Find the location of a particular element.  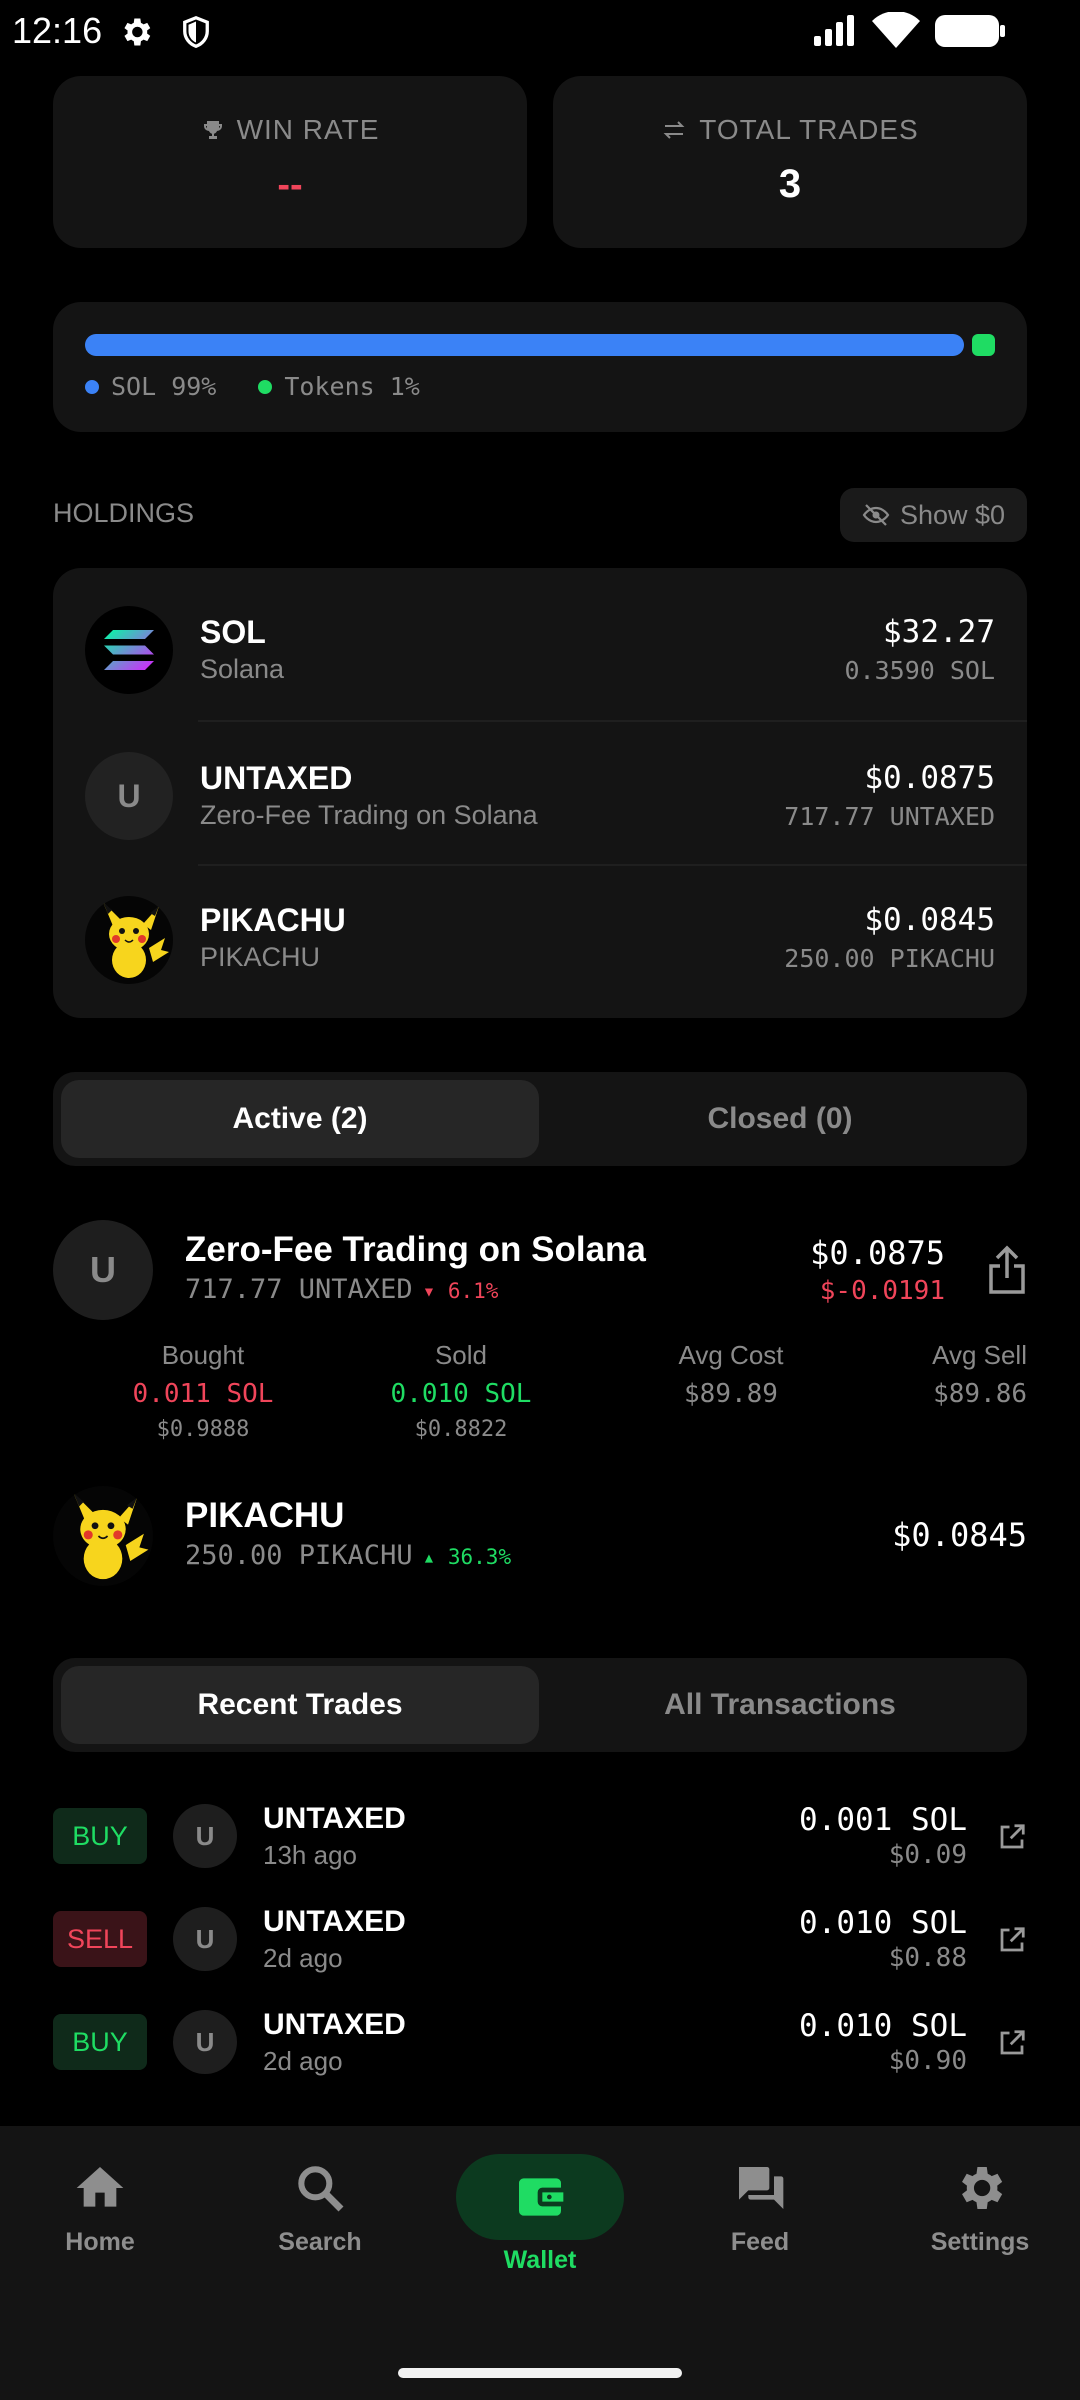

nav-search: Search is located at coordinates (320, 2208).